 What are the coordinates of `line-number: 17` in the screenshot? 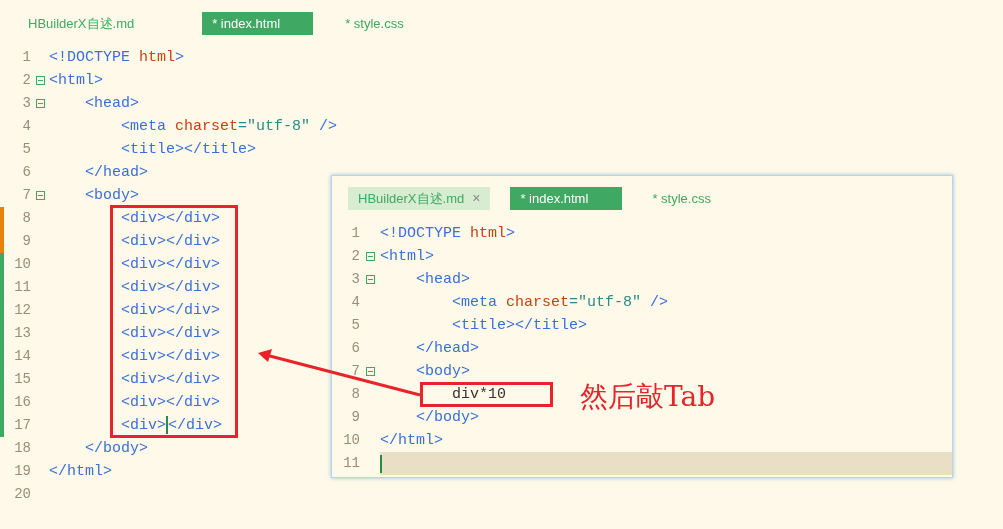 It's located at (22, 425).